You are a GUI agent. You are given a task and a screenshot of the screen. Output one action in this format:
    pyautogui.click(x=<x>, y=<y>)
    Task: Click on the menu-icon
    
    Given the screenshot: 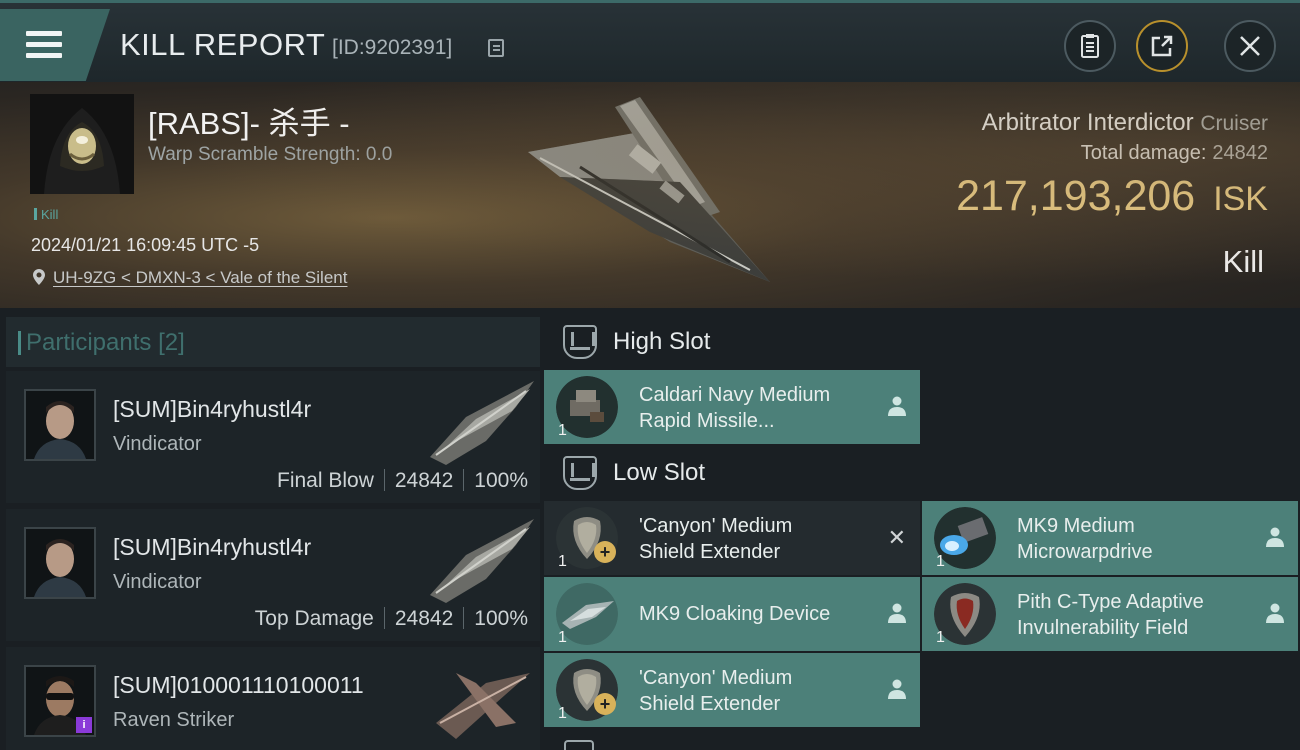 What is the action you would take?
    pyautogui.click(x=44, y=45)
    